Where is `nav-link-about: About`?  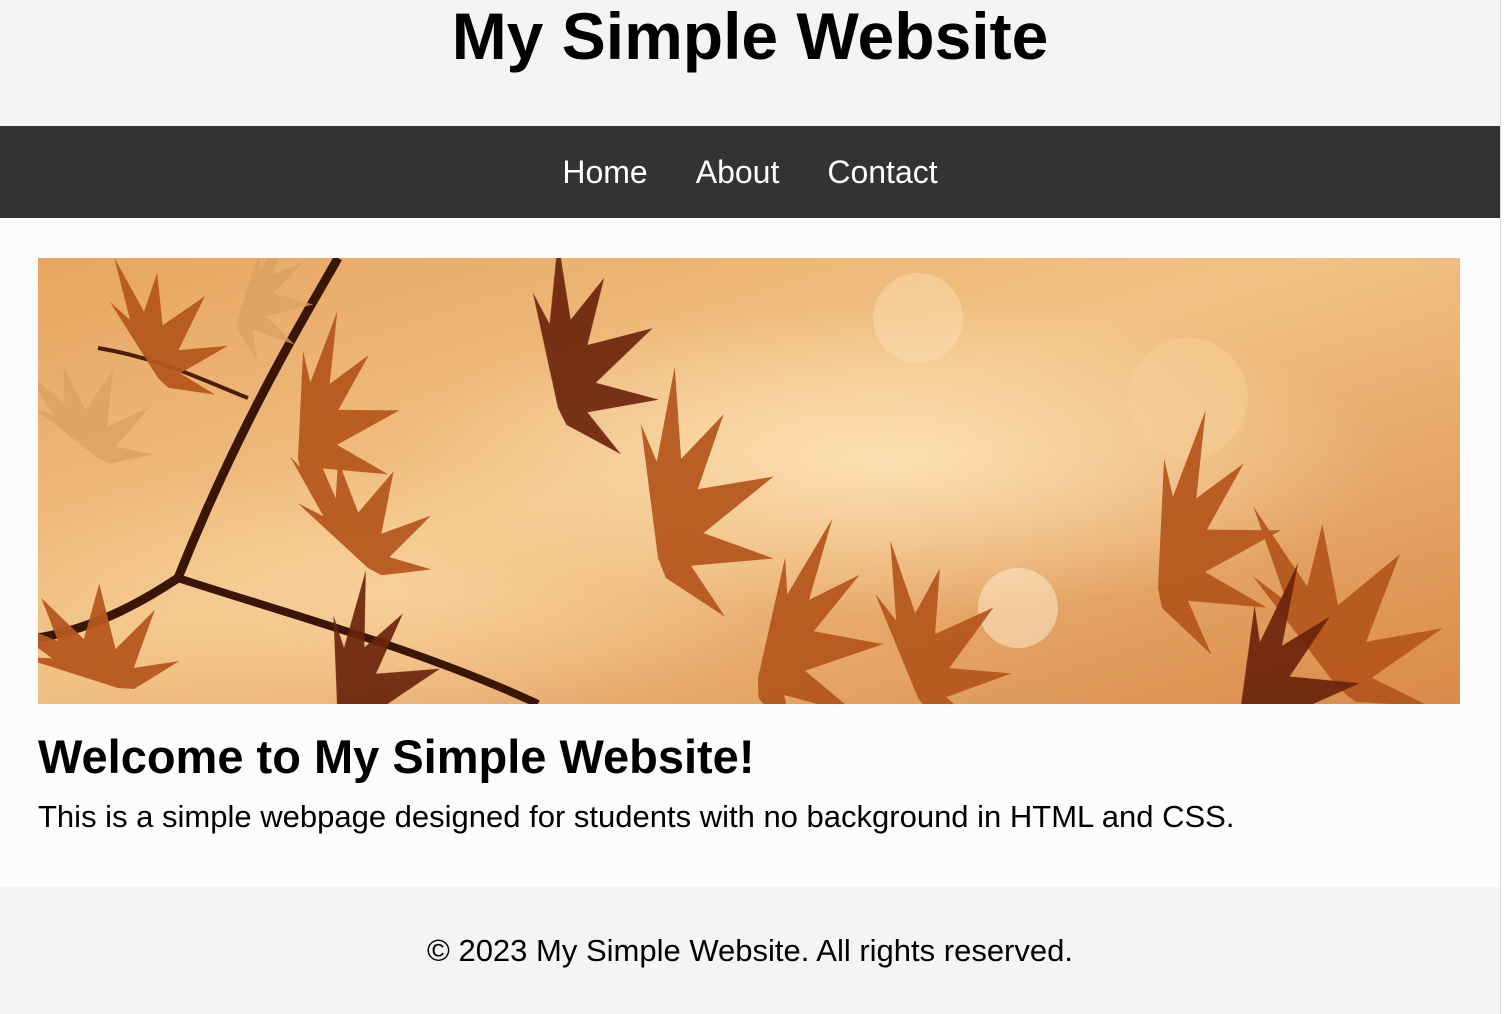 nav-link-about: About is located at coordinates (738, 172).